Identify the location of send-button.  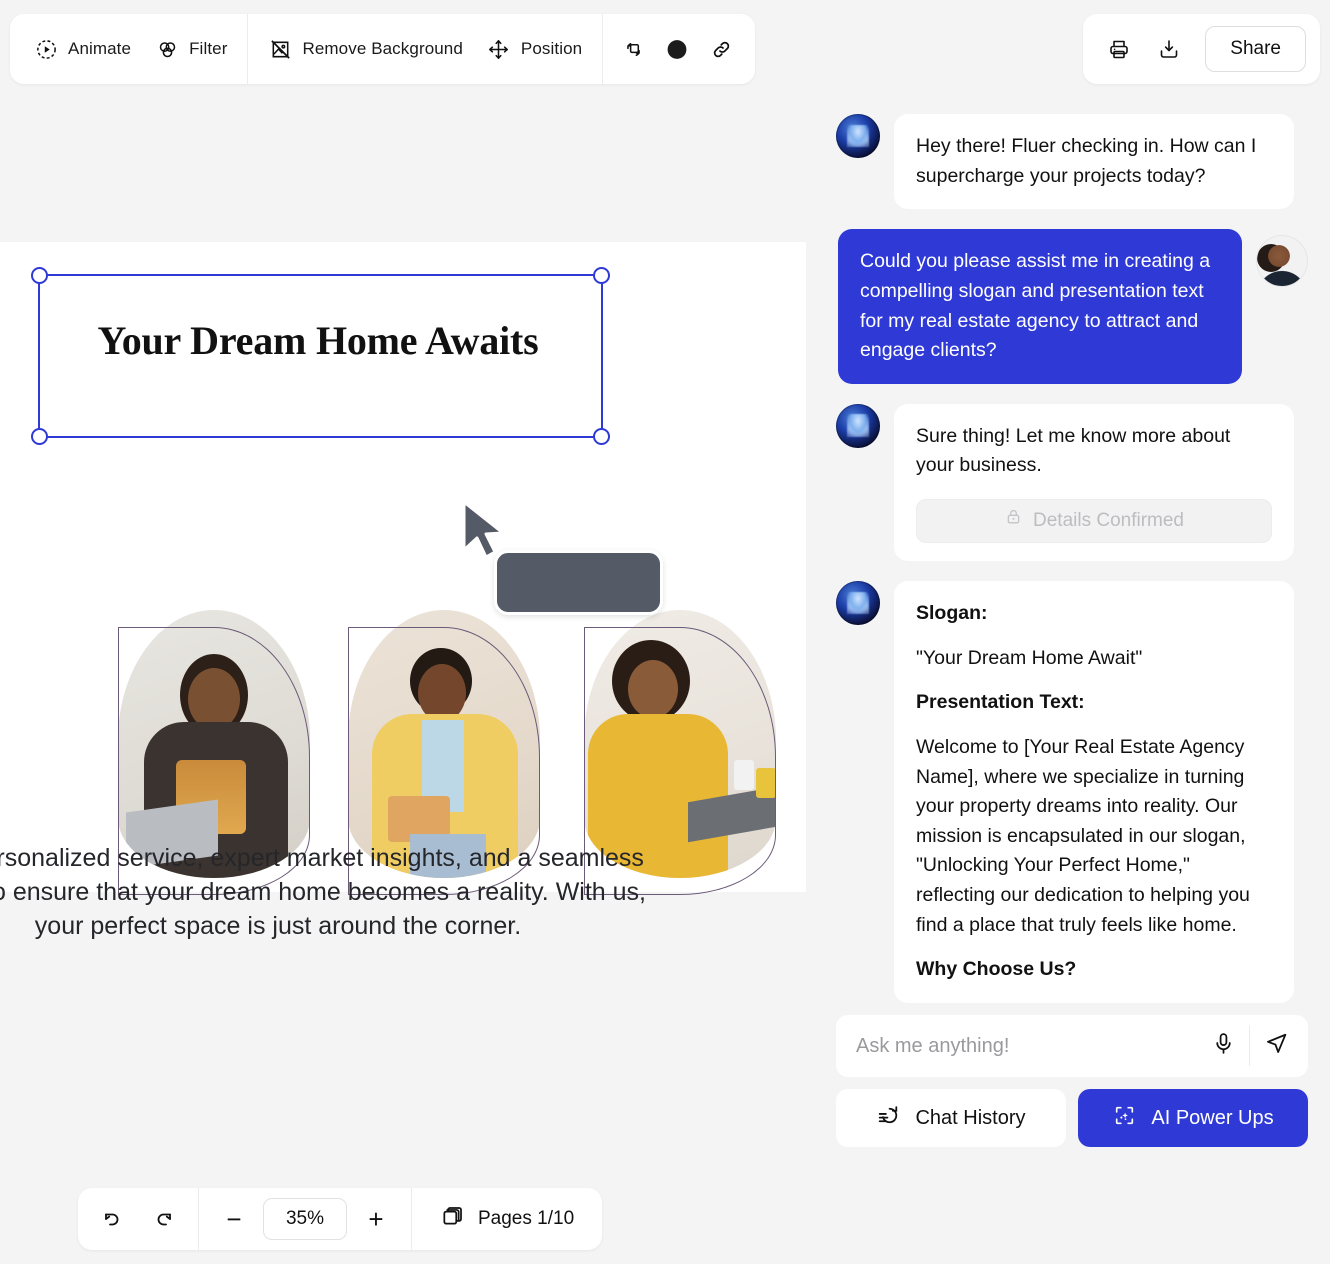
(1276, 1046).